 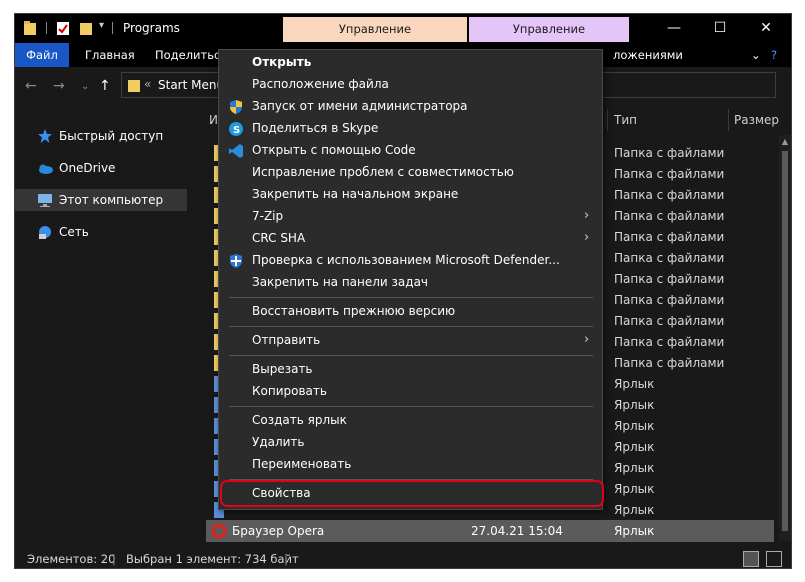 I want to click on sidebar-item-network: Сеть, so click(x=101, y=232).